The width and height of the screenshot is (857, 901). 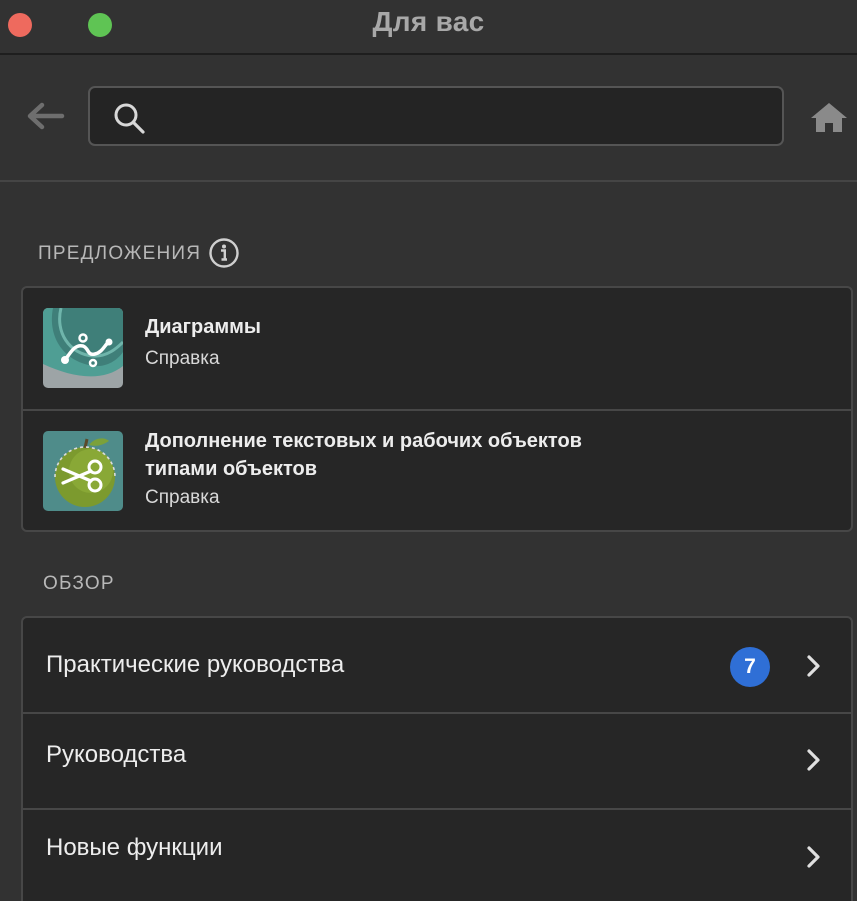 What do you see at coordinates (437, 855) in the screenshot?
I see `browse-item-new-features: Новые функции` at bounding box center [437, 855].